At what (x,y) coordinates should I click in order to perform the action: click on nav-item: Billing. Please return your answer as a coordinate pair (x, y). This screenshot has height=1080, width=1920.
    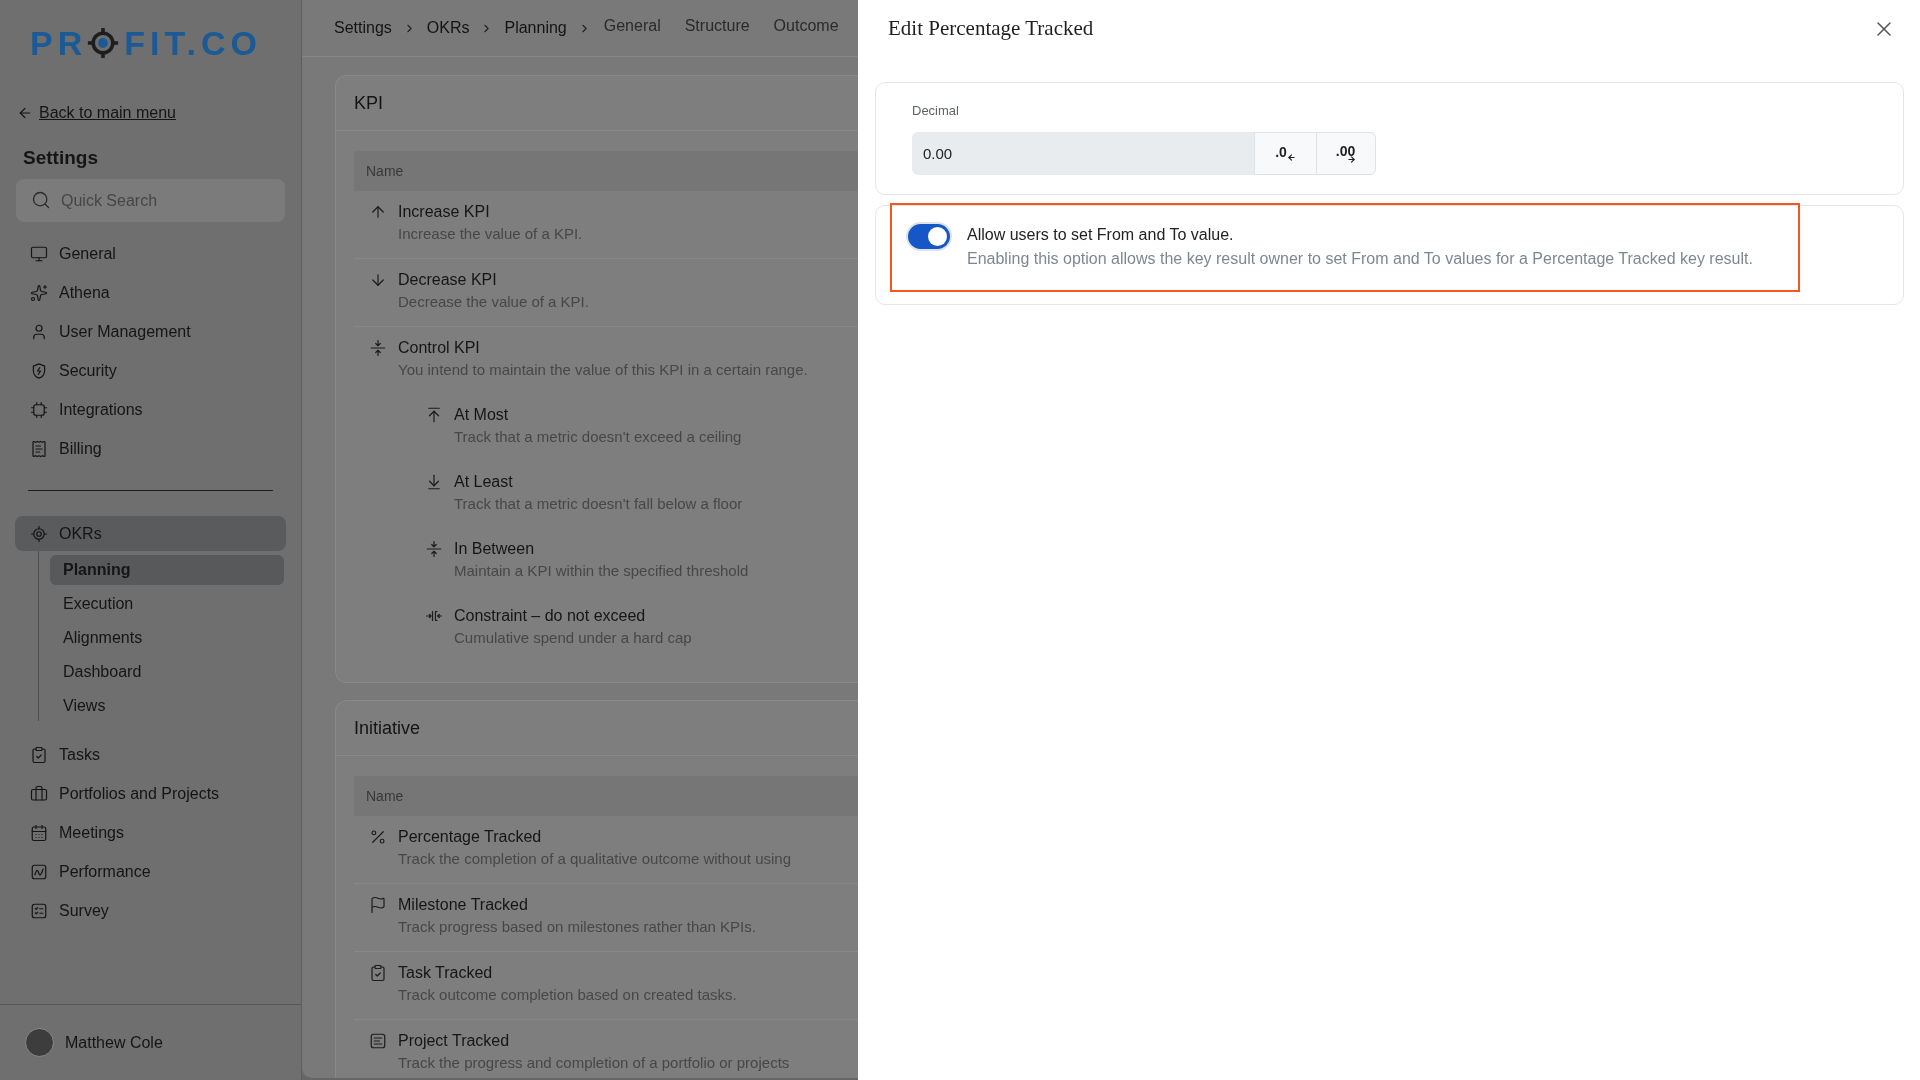
    Looking at the image, I should click on (150, 448).